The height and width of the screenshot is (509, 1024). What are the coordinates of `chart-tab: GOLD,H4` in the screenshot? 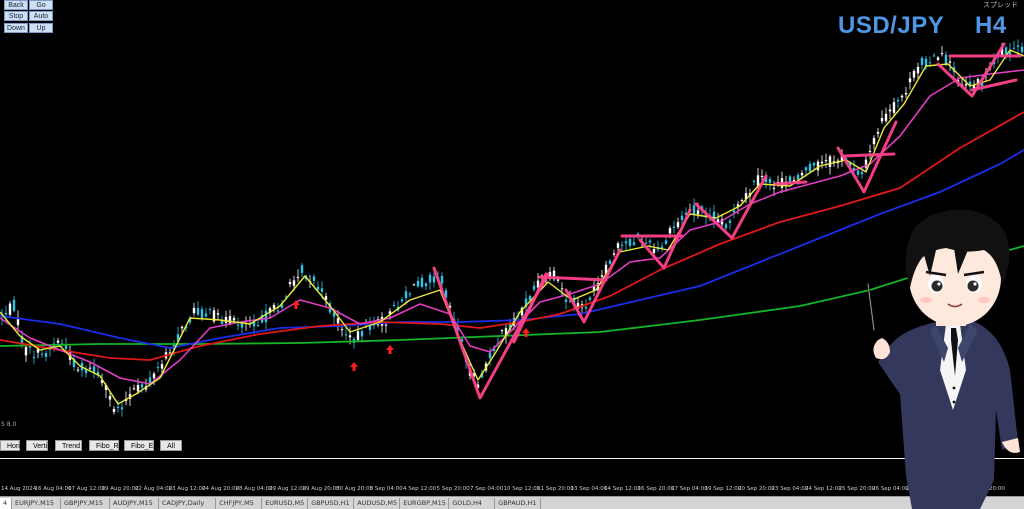 It's located at (472, 503).